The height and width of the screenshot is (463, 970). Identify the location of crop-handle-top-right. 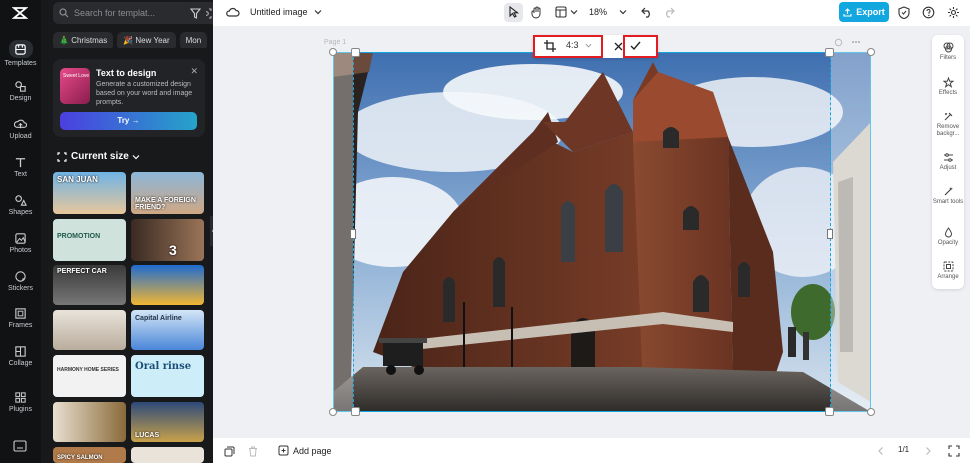
(829, 52).